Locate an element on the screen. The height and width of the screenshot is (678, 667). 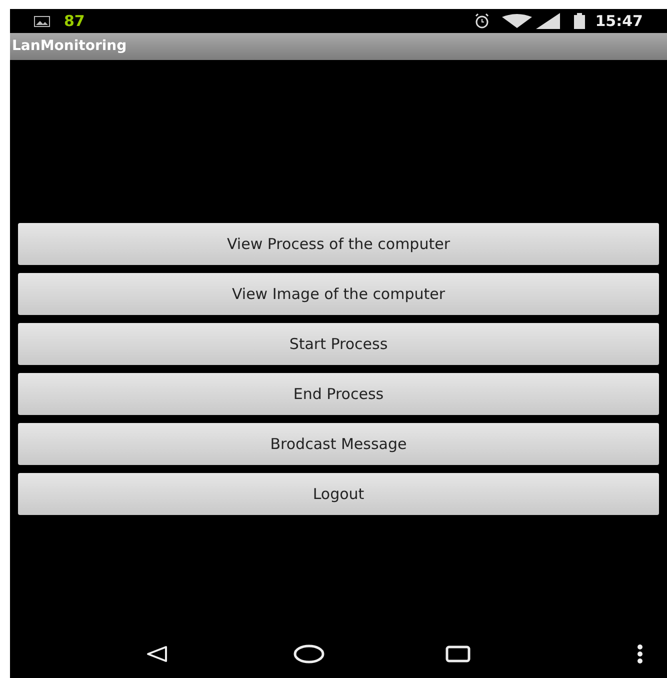
wifi-icon is located at coordinates (517, 21).